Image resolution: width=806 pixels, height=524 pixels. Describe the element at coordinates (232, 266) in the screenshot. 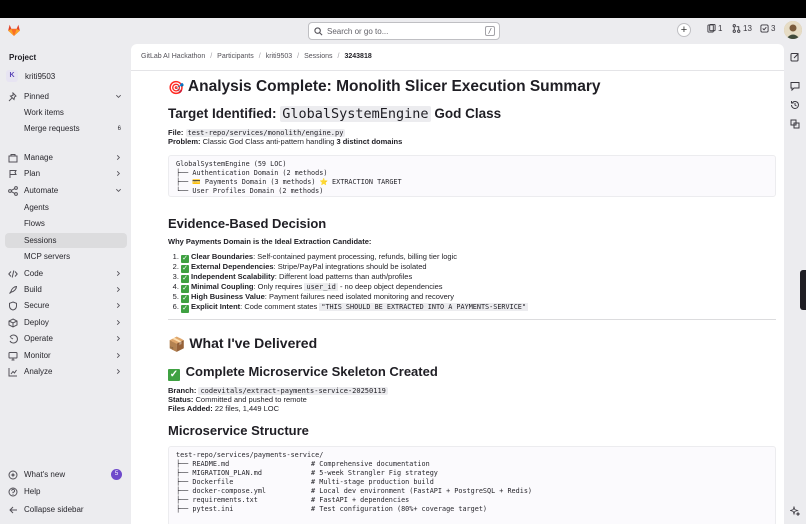

I see `evidence-bold: External Dependencies` at that location.